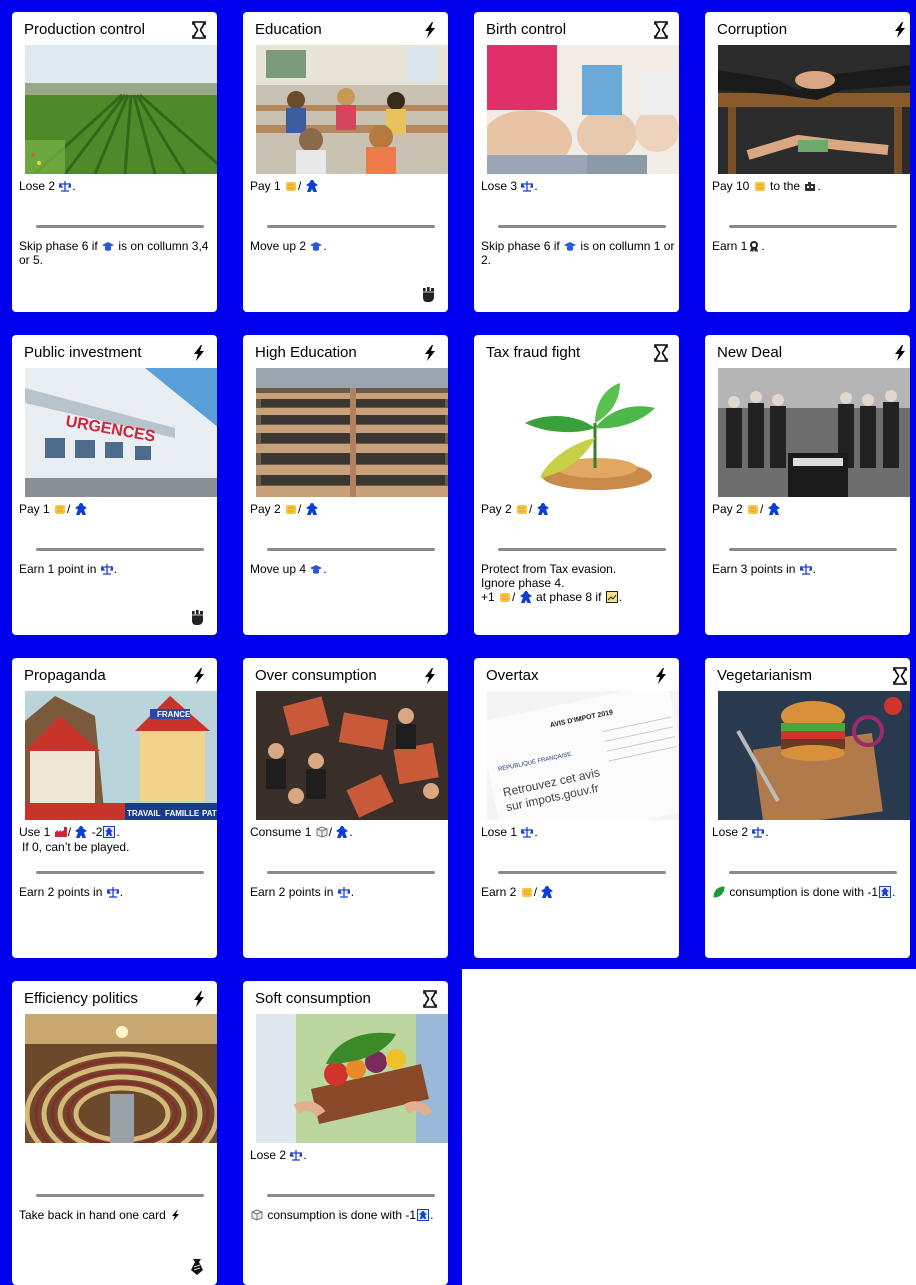 The image size is (916, 1285). I want to click on card-corruption: Corruption Pay 10 to the . Earn 1 ., so click(804, 161).